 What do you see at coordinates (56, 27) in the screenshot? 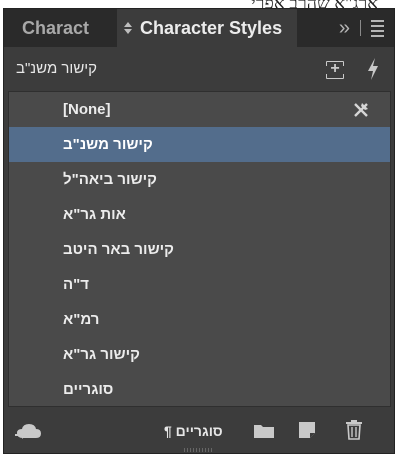
I see `tab-character-label: Charact` at bounding box center [56, 27].